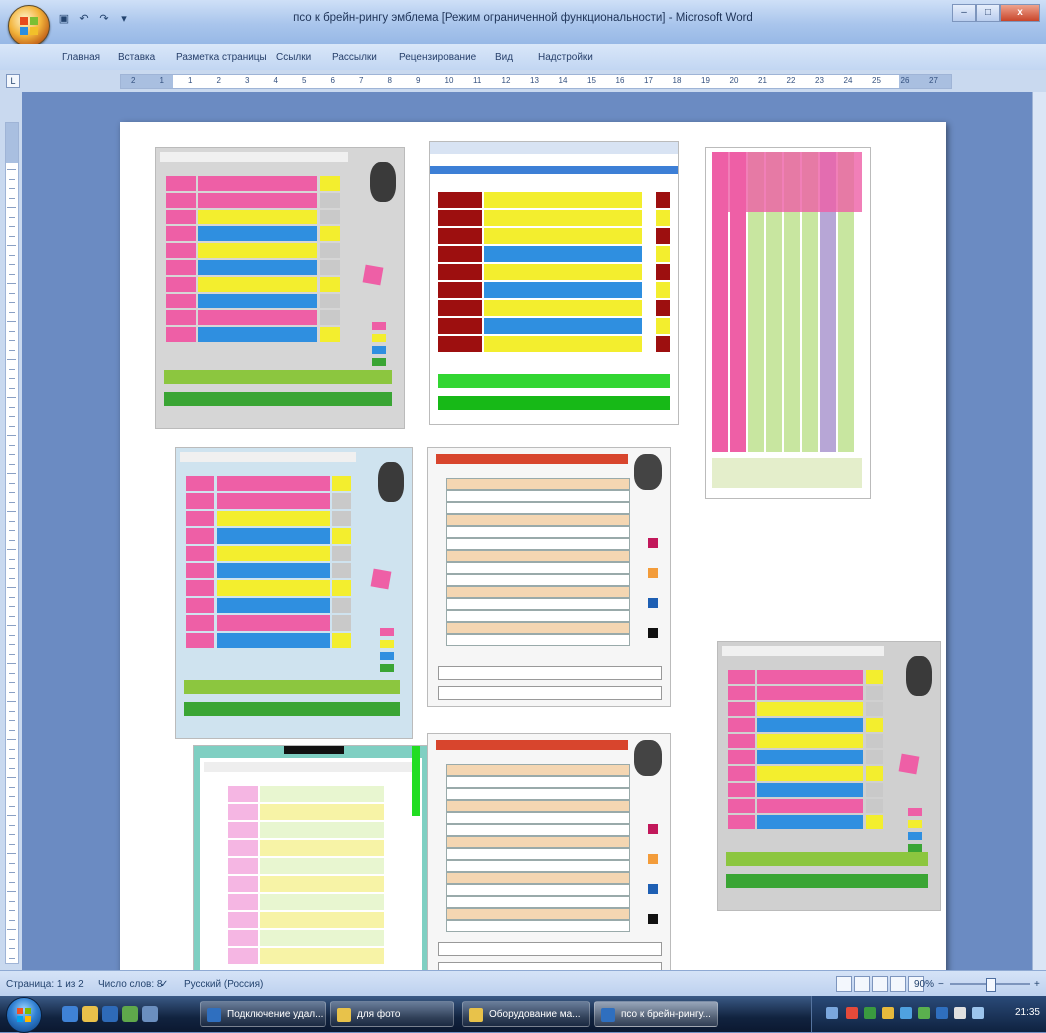 The width and height of the screenshot is (1046, 1033). Describe the element at coordinates (221, 57) in the screenshot. I see `tab-page-layout: Разметка страницы` at that location.